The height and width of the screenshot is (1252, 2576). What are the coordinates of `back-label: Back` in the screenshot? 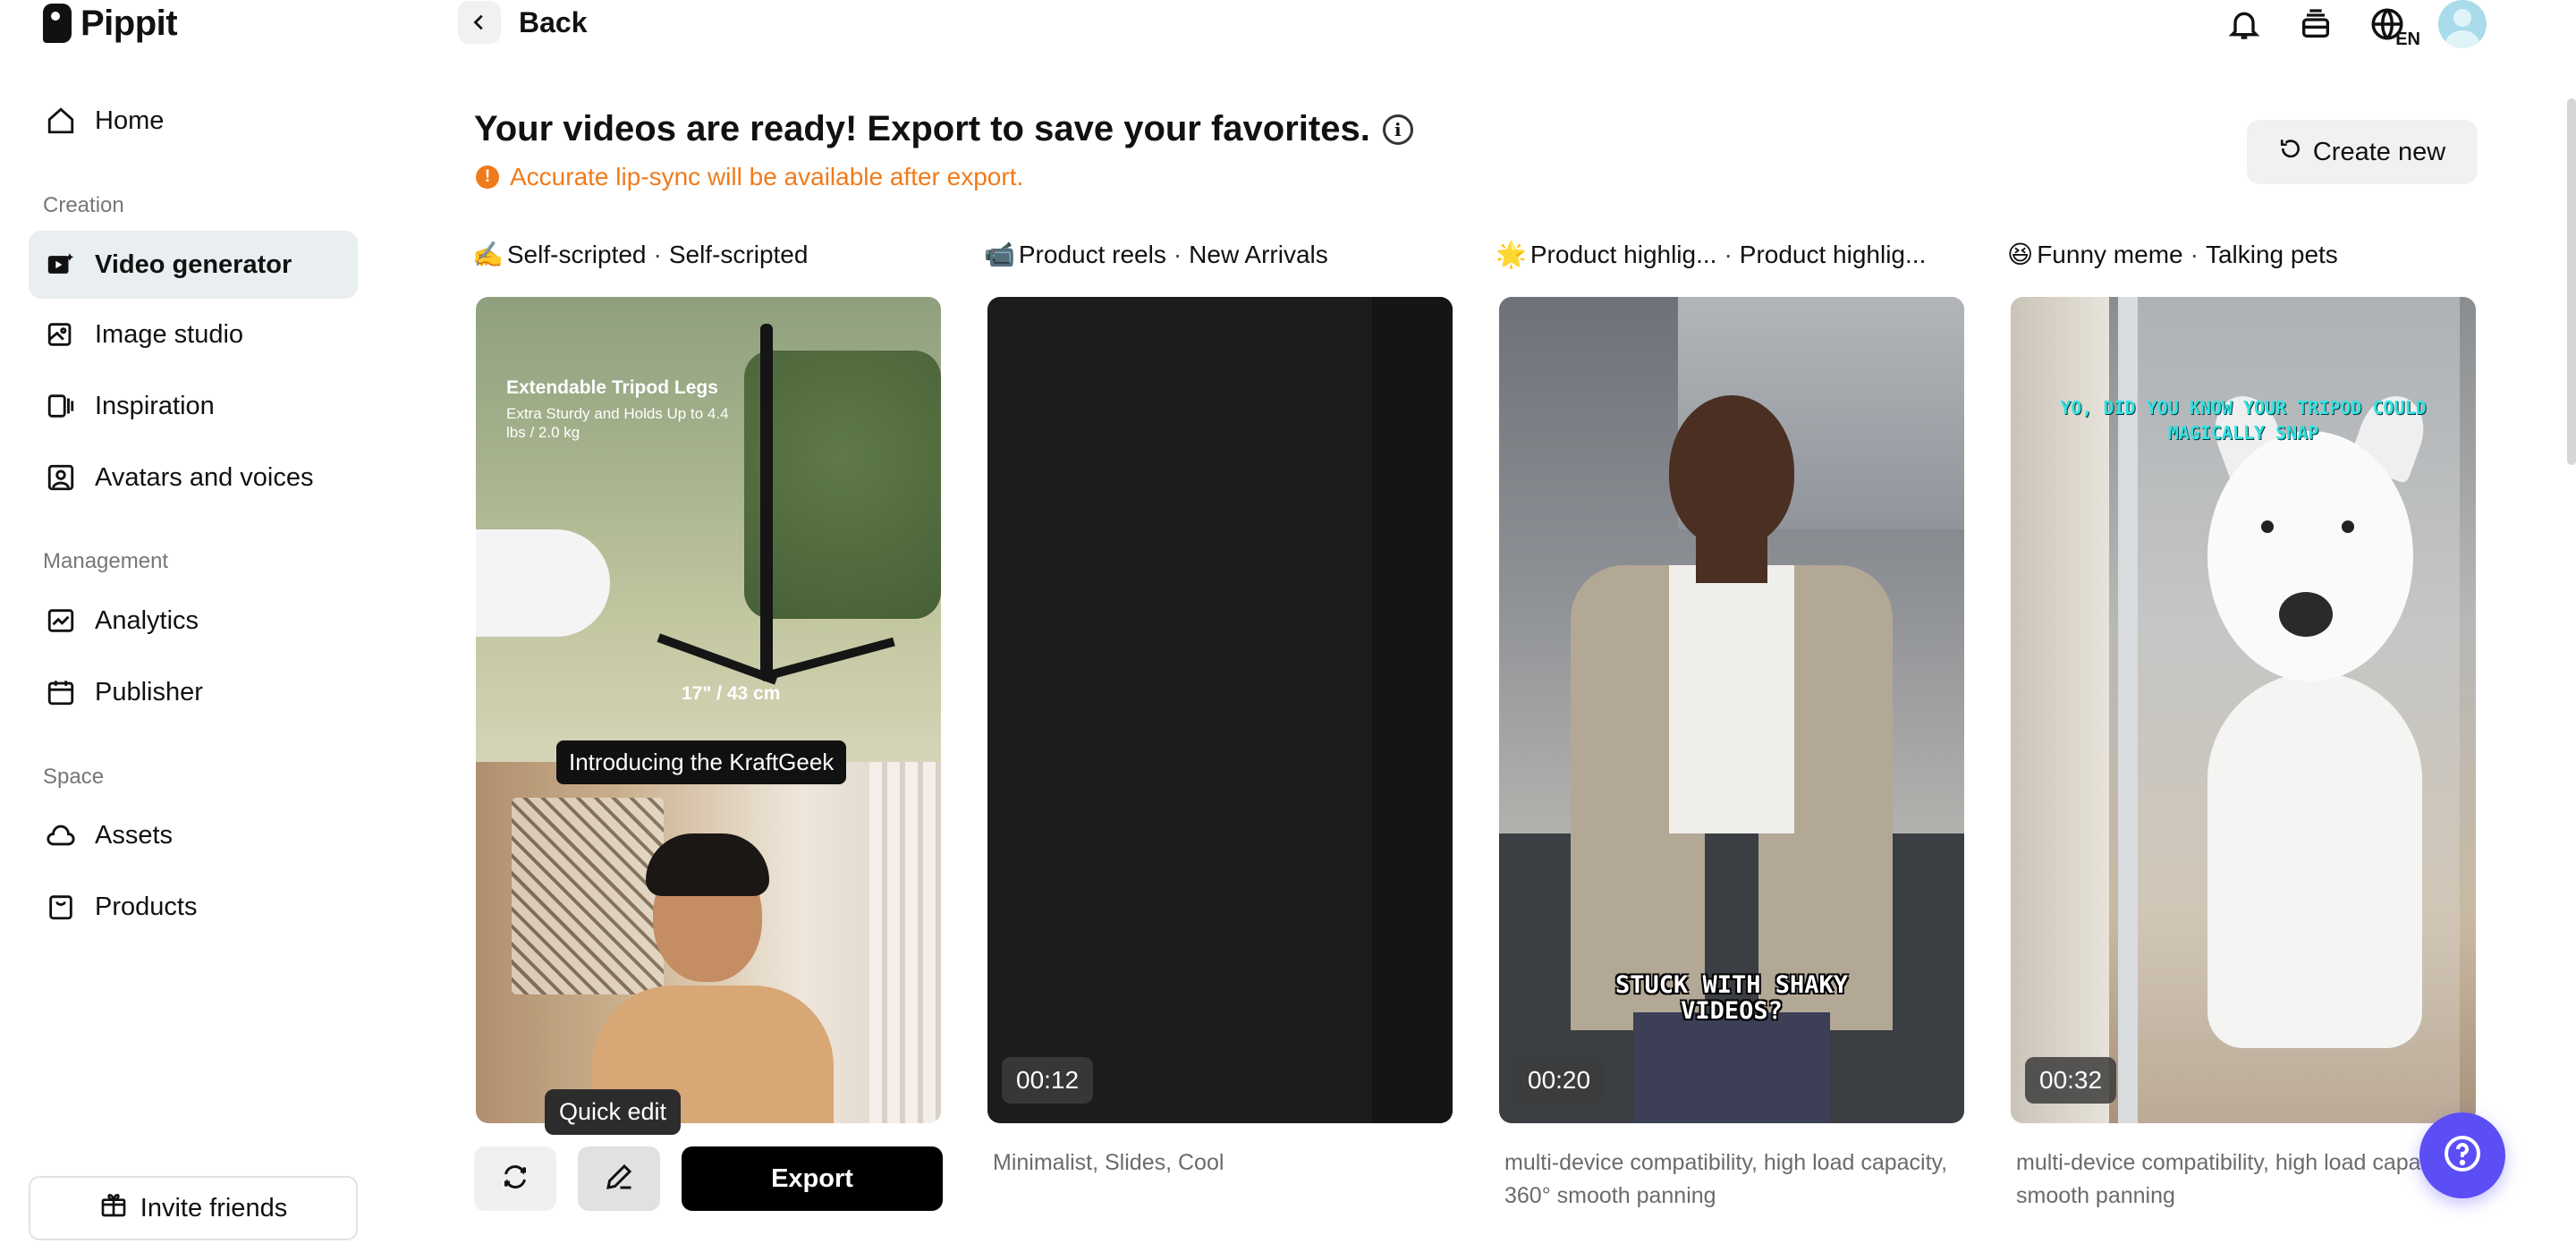 It's located at (553, 21).